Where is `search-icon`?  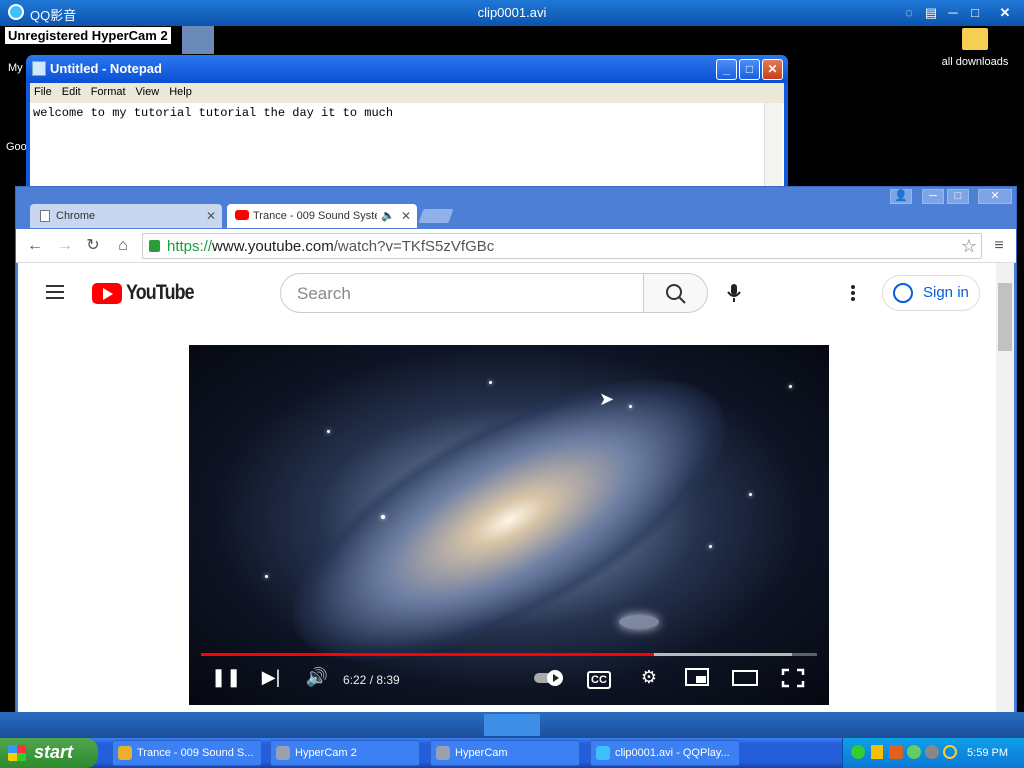
search-icon is located at coordinates (676, 294).